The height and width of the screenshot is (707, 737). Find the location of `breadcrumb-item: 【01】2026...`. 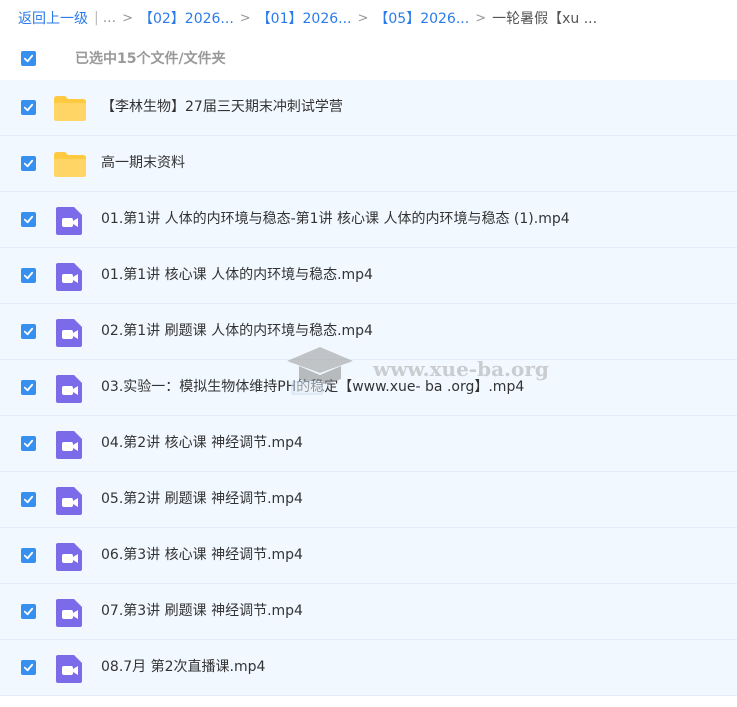

breadcrumb-item: 【01】2026... is located at coordinates (304, 18).